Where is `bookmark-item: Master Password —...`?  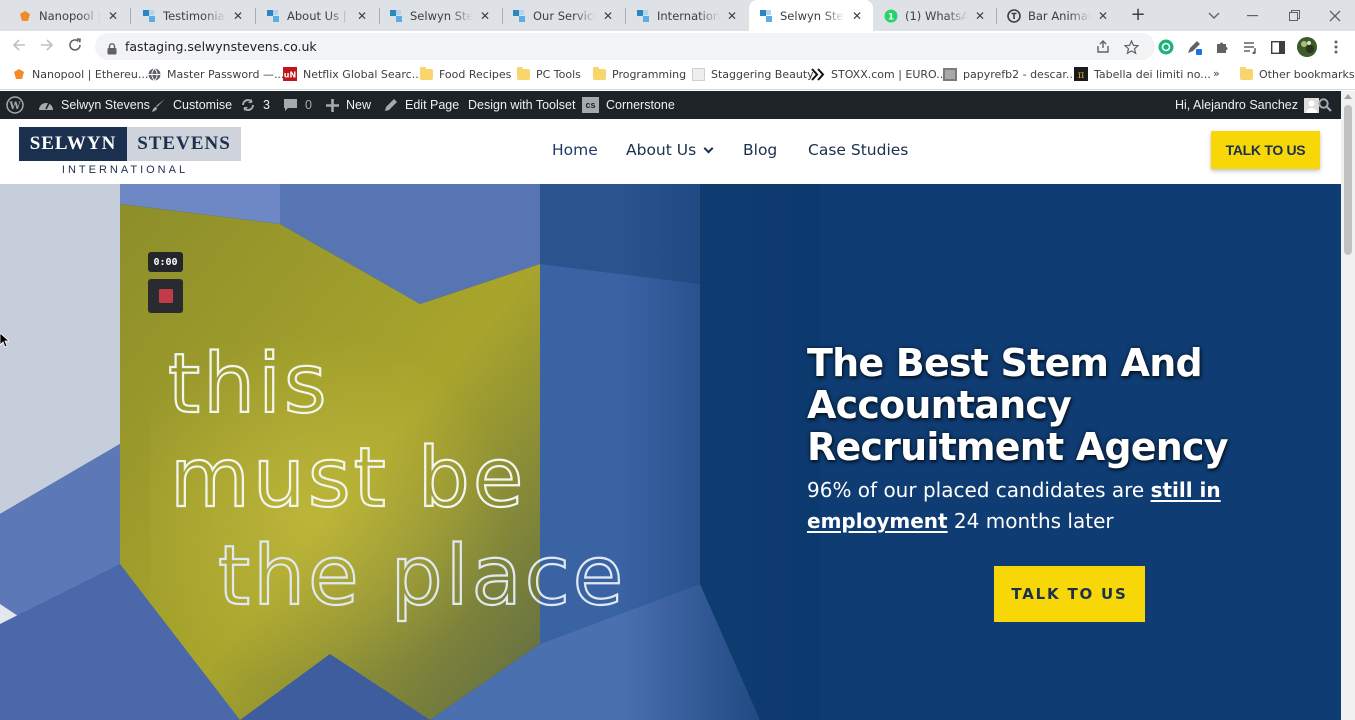
bookmark-item: Master Password —... is located at coordinates (215, 74).